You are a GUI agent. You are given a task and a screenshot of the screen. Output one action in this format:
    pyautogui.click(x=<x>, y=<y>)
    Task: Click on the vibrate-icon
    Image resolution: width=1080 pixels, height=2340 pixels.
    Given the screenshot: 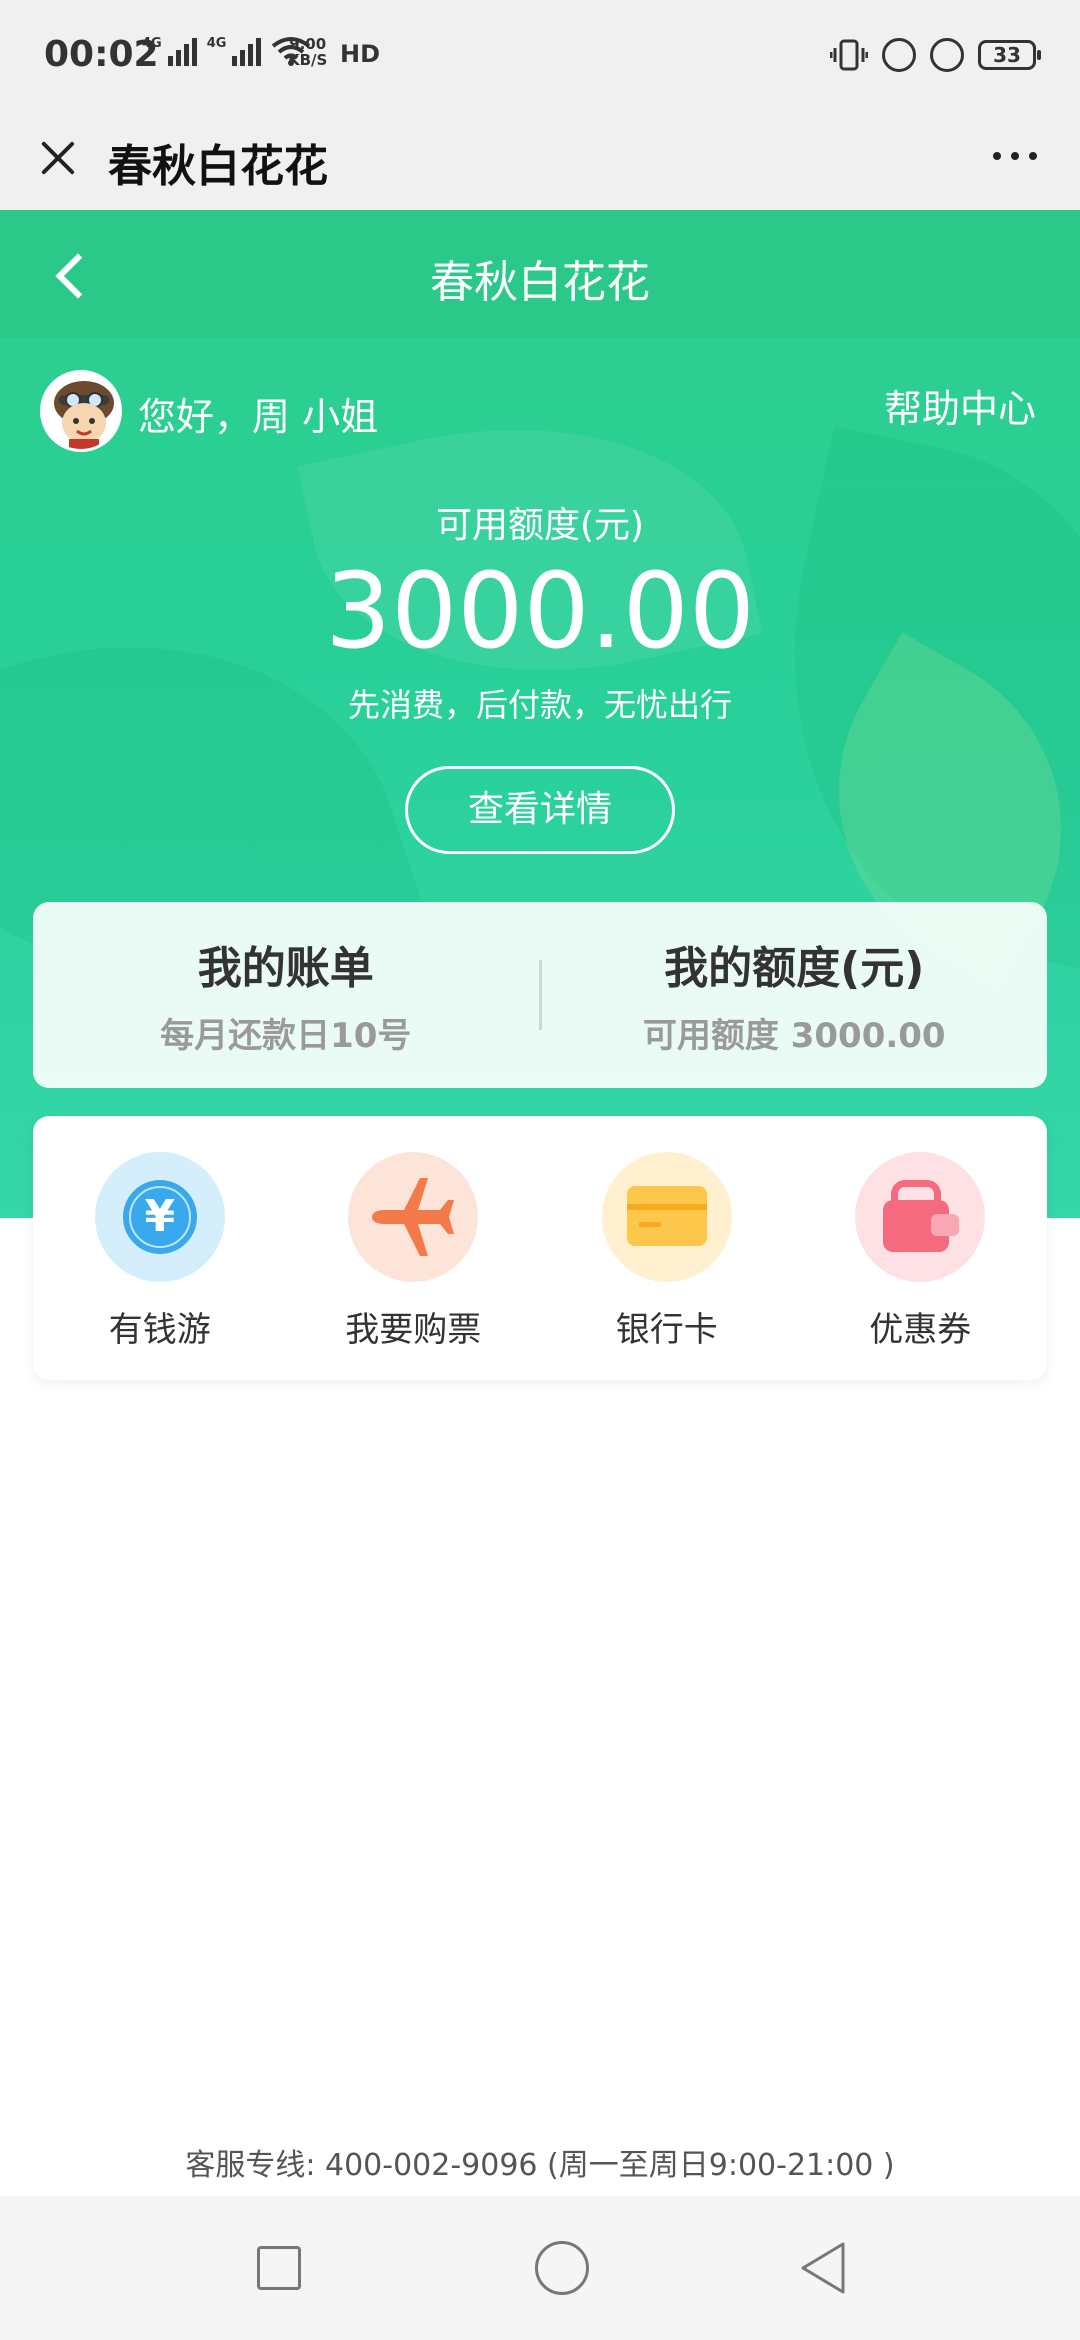 What is the action you would take?
    pyautogui.click(x=849, y=55)
    